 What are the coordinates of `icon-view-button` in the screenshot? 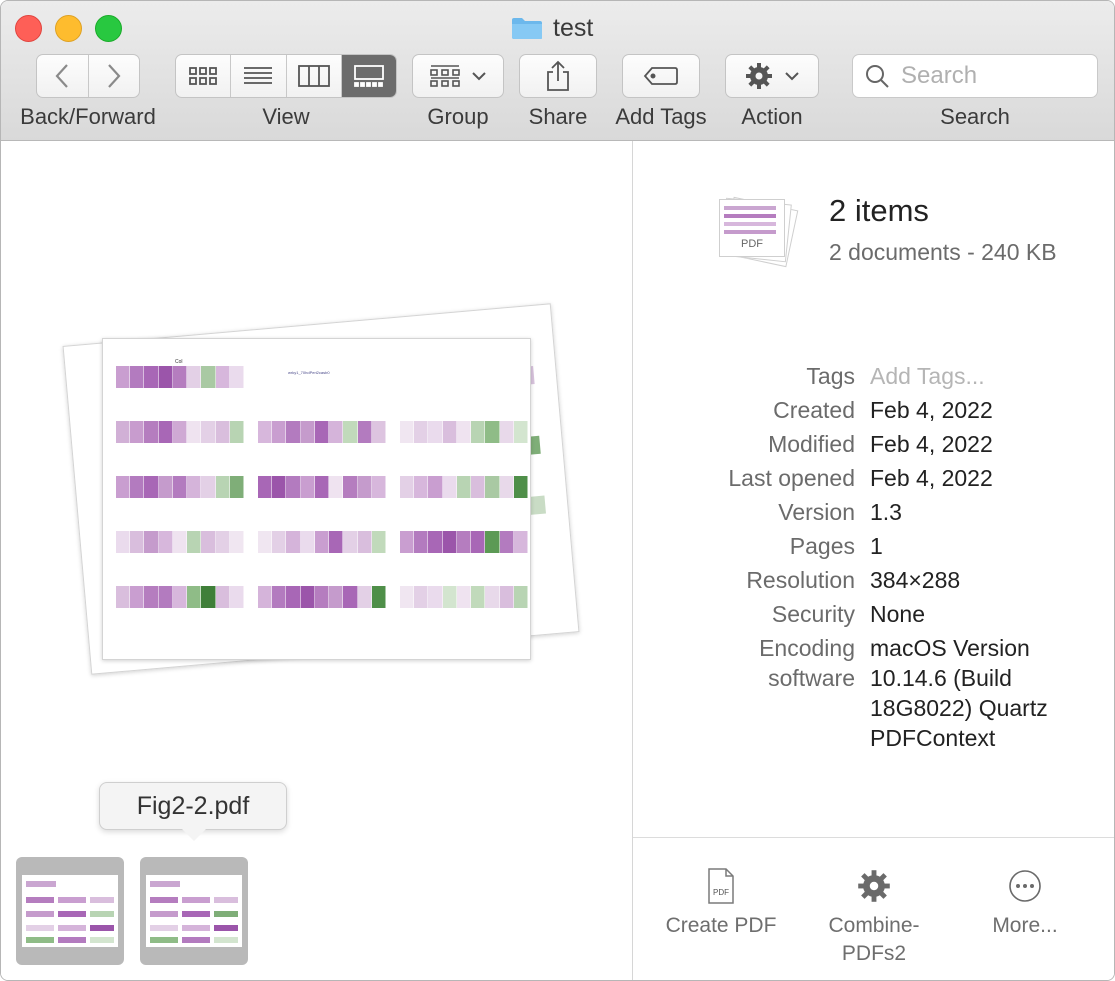 It's located at (204, 76).